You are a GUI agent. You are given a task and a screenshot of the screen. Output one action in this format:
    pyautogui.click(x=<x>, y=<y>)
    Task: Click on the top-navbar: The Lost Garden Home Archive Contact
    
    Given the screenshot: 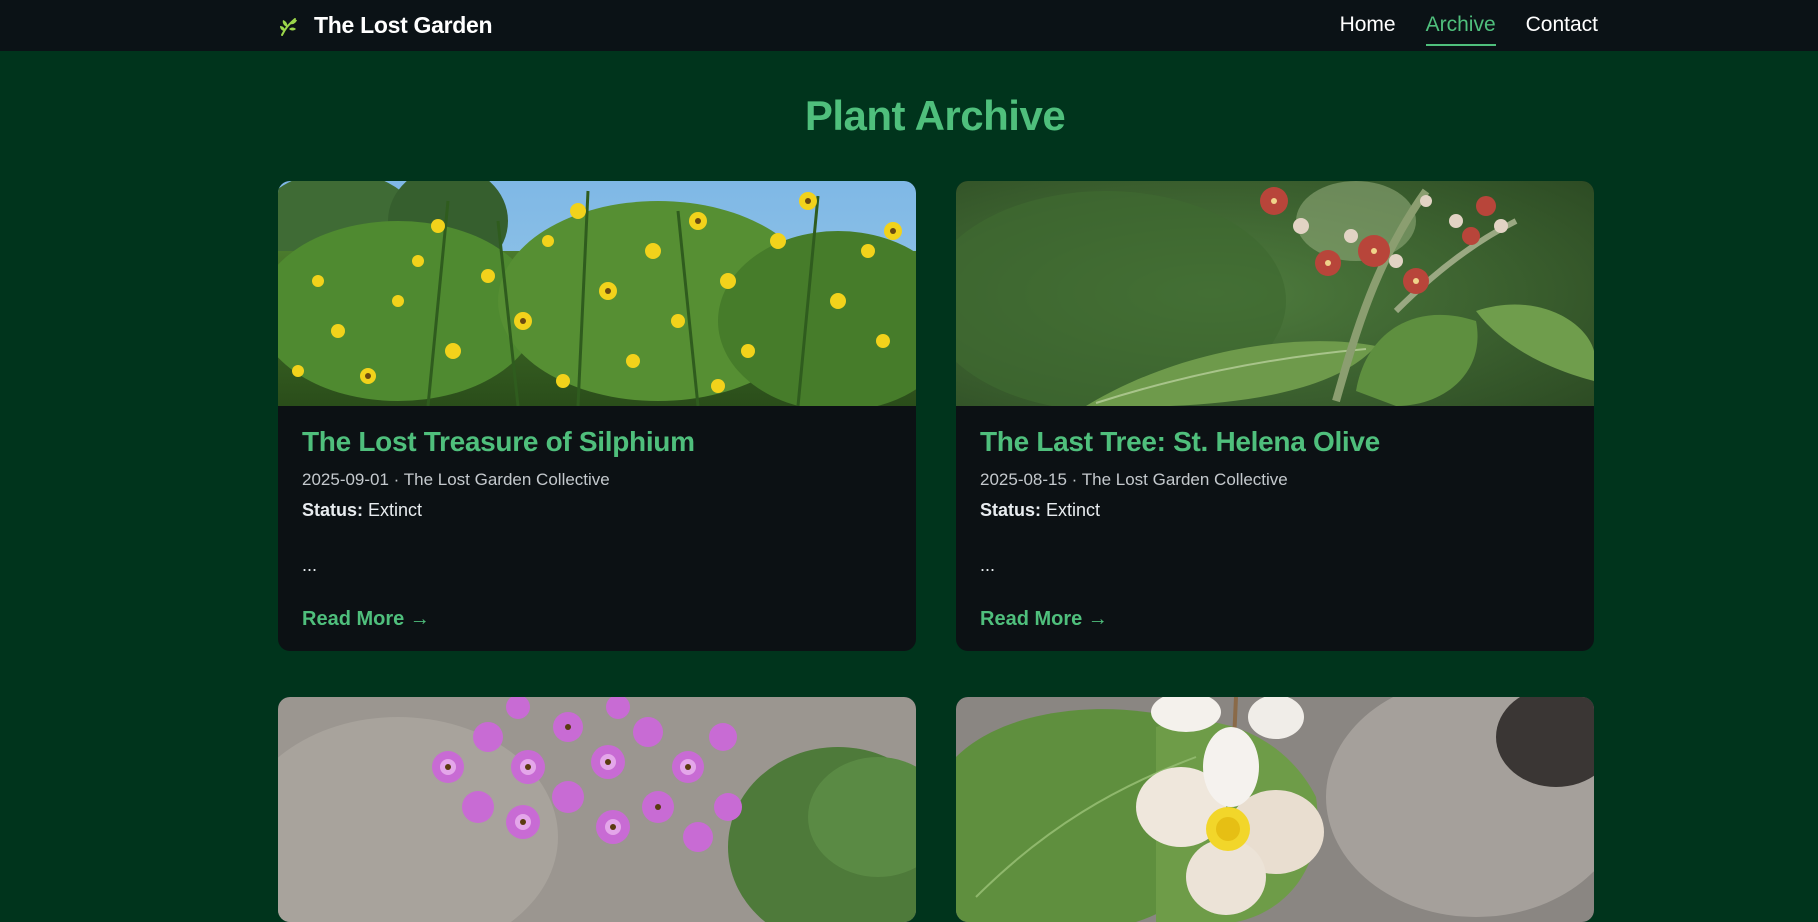 What is the action you would take?
    pyautogui.click(x=909, y=25)
    